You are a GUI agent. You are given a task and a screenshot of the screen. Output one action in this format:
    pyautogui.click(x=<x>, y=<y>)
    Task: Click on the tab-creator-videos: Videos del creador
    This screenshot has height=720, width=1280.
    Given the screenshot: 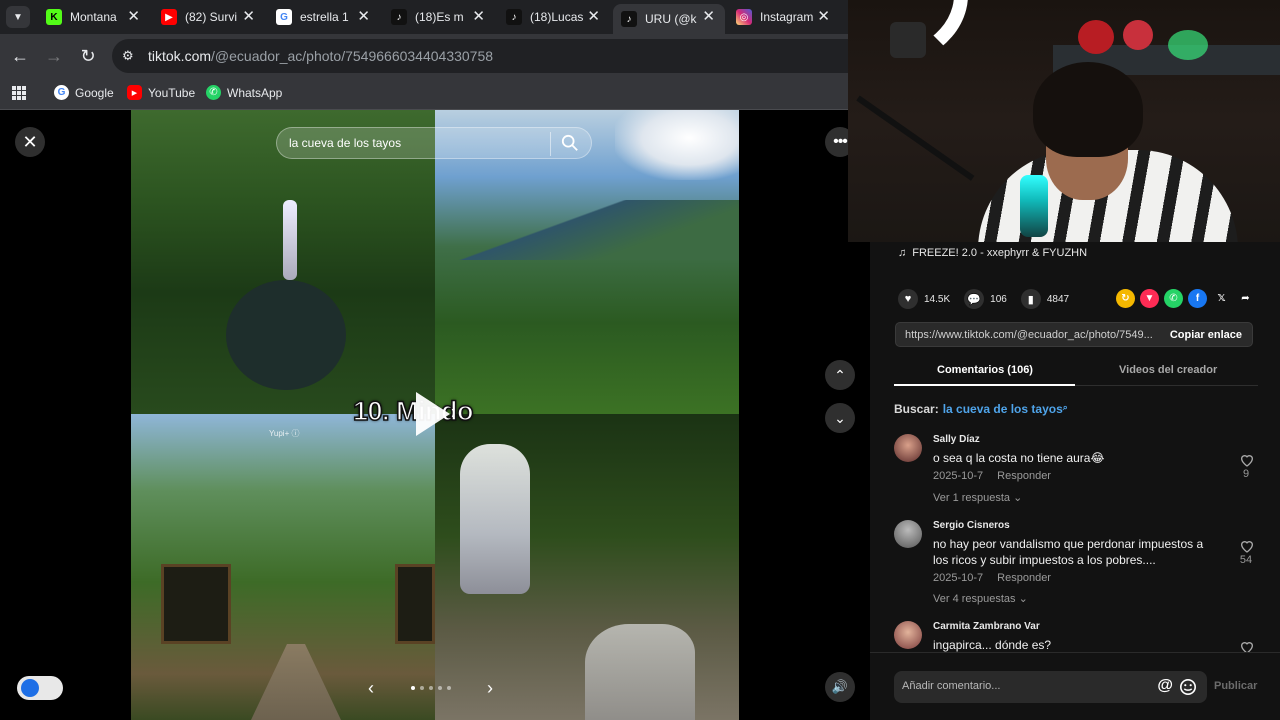 What is the action you would take?
    pyautogui.click(x=1168, y=370)
    